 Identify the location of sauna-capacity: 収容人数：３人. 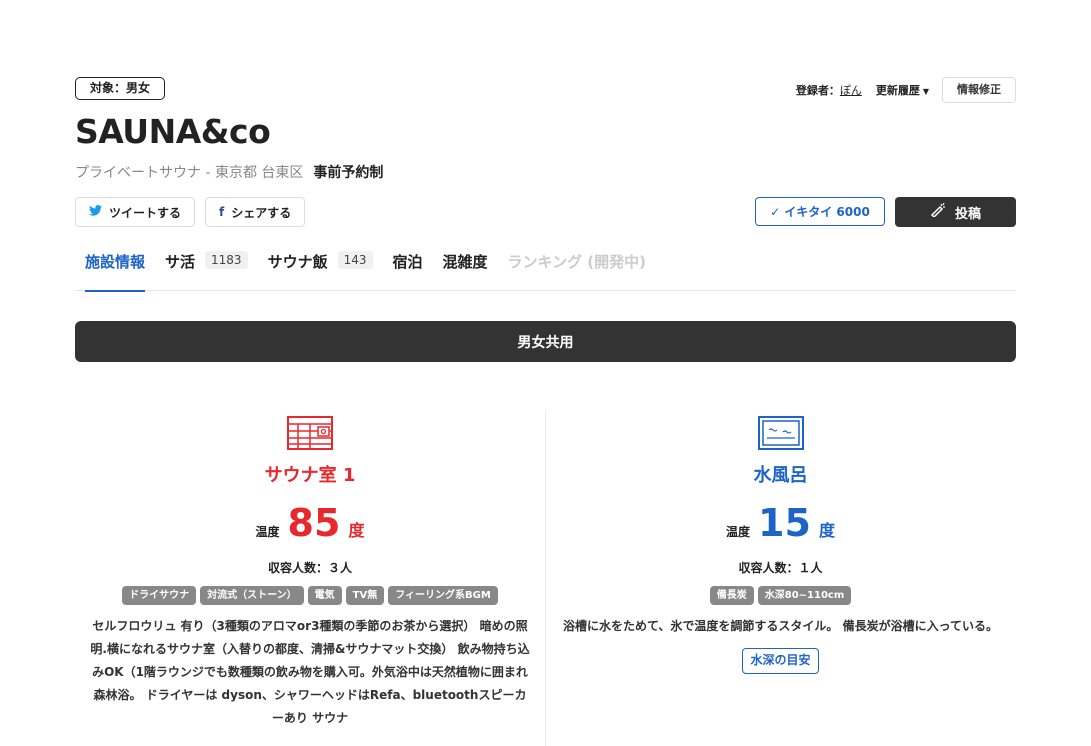
(309, 568).